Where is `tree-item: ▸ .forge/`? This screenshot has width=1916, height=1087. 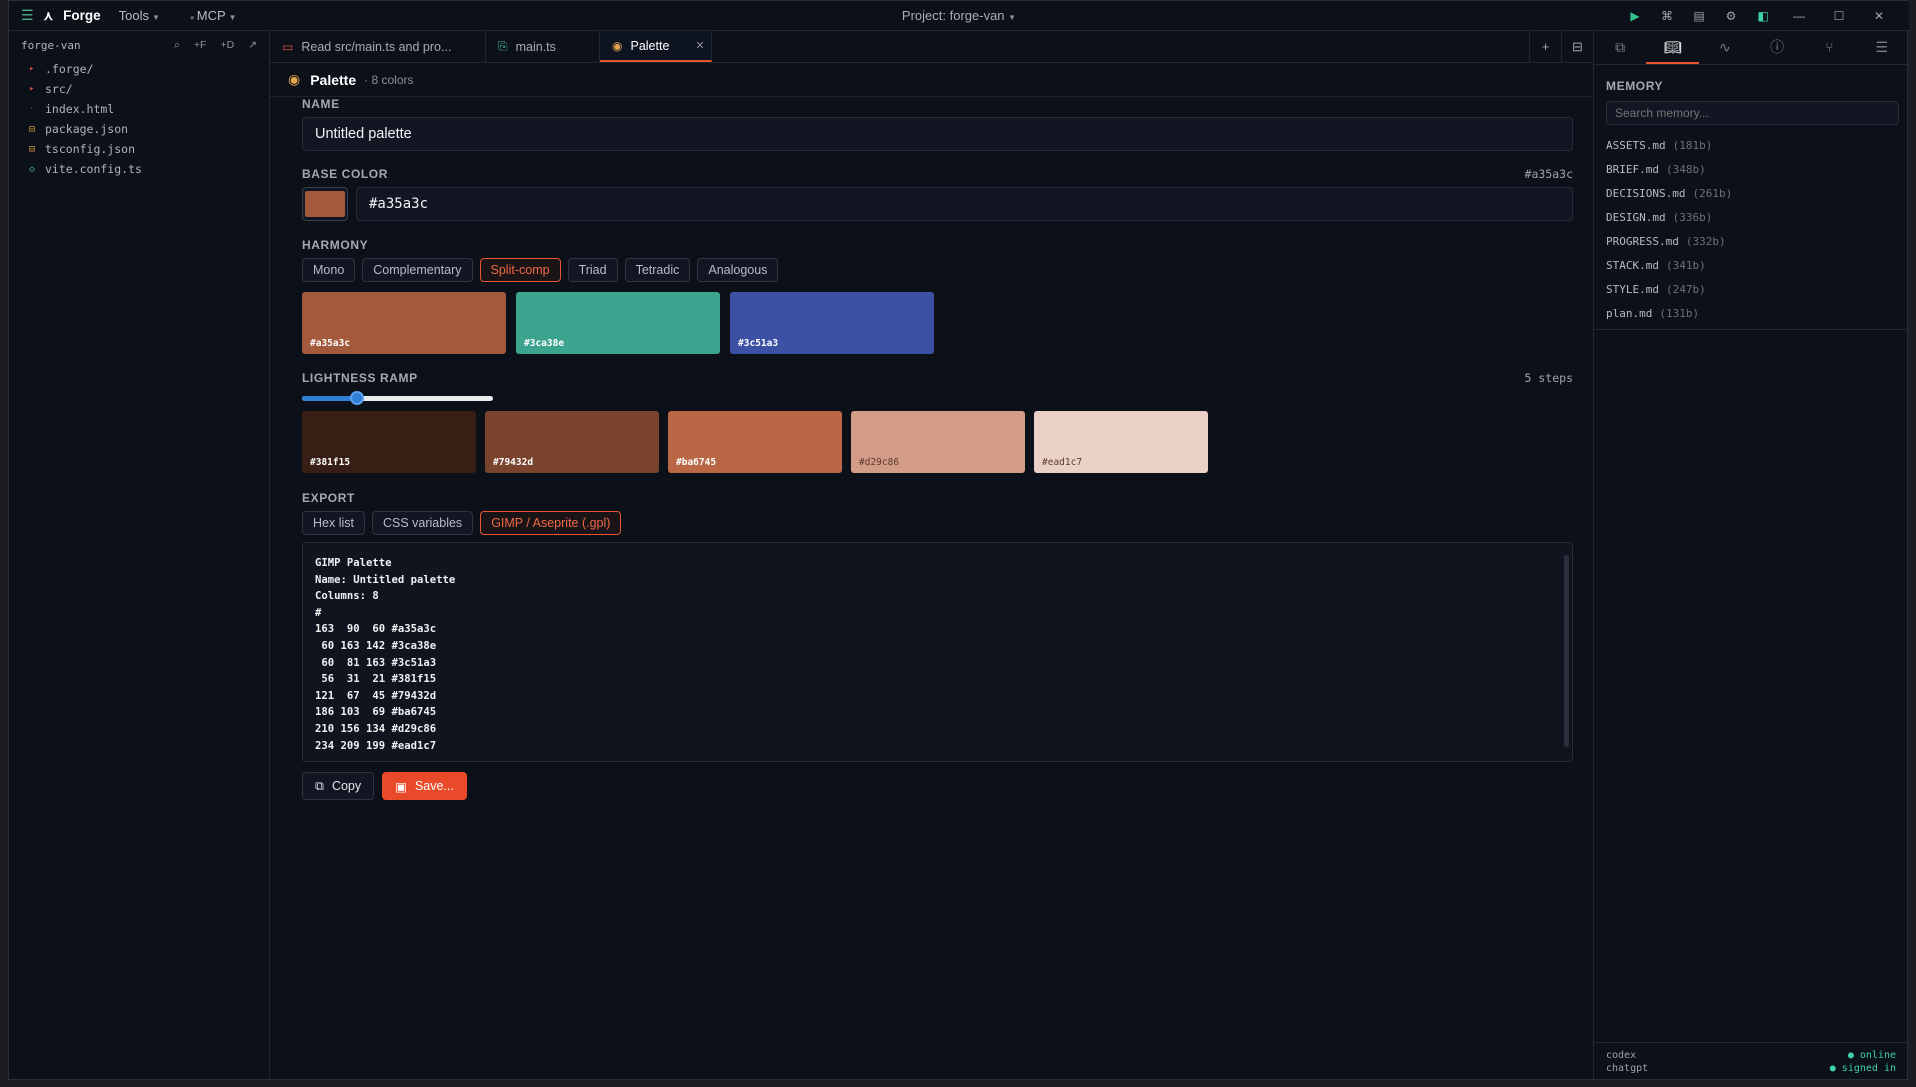 tree-item: ▸ .forge/ is located at coordinates (139, 69).